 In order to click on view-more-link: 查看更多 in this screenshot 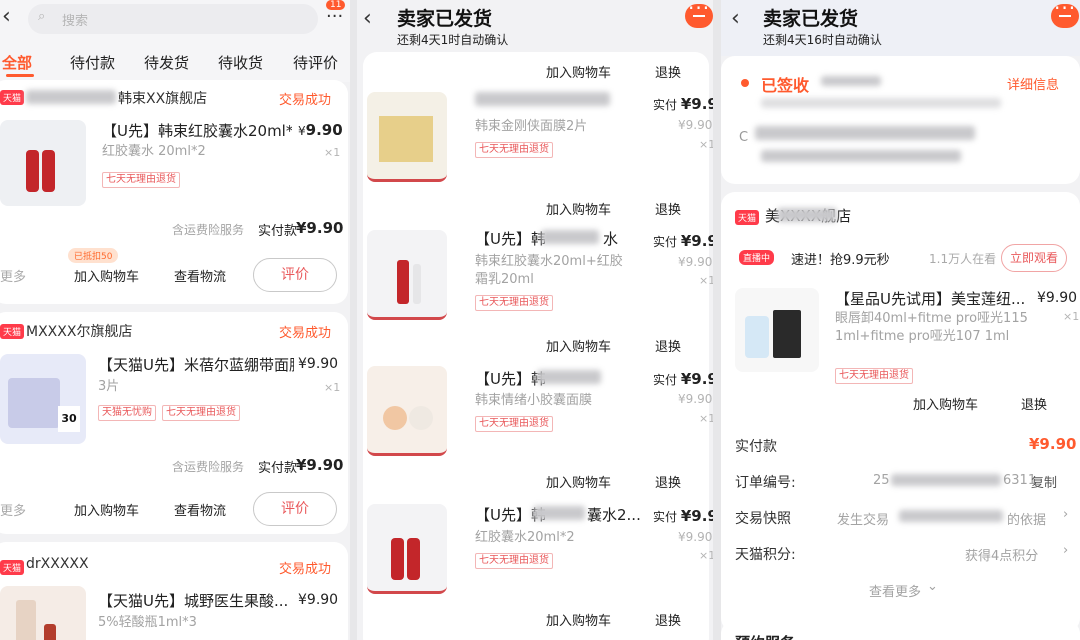, I will do `click(895, 590)`.